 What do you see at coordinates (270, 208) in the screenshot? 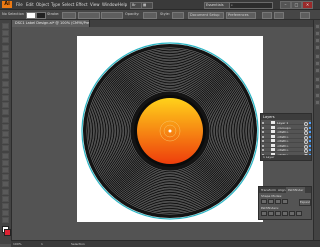
I see `pathfinders-label: Pathfinders:` at bounding box center [270, 208].